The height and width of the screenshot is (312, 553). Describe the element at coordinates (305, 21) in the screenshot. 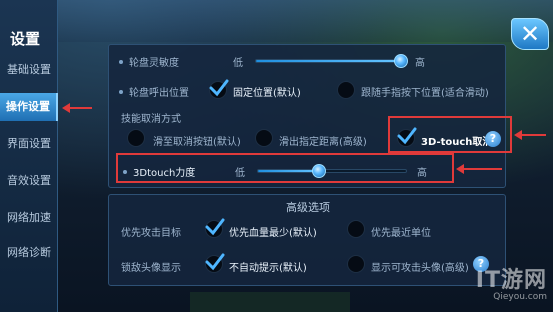

I see `top-bar` at that location.